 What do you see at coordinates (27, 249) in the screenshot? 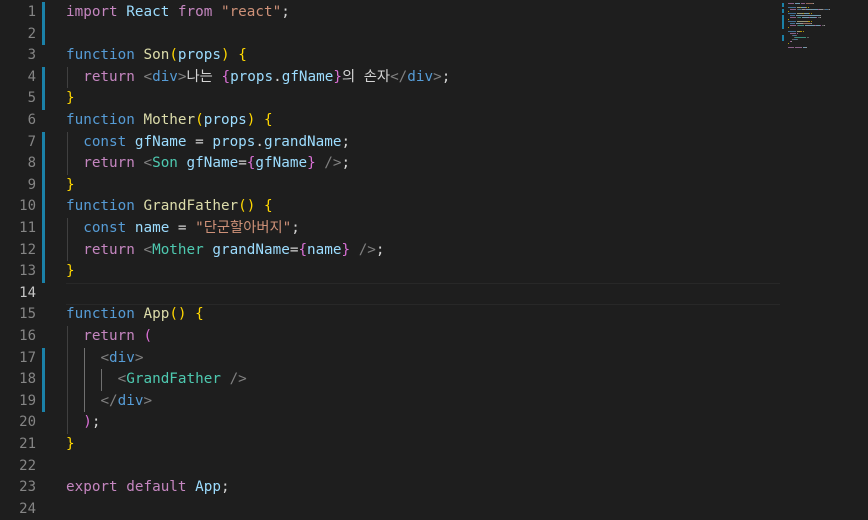
I see `line-number: 12` at bounding box center [27, 249].